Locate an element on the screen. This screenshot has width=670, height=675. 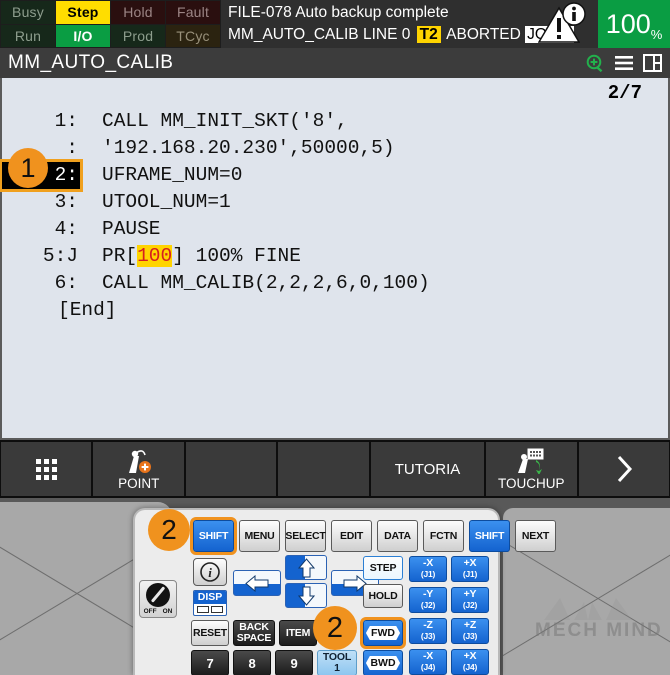
arrow-left-icon is located at coordinates (257, 583).